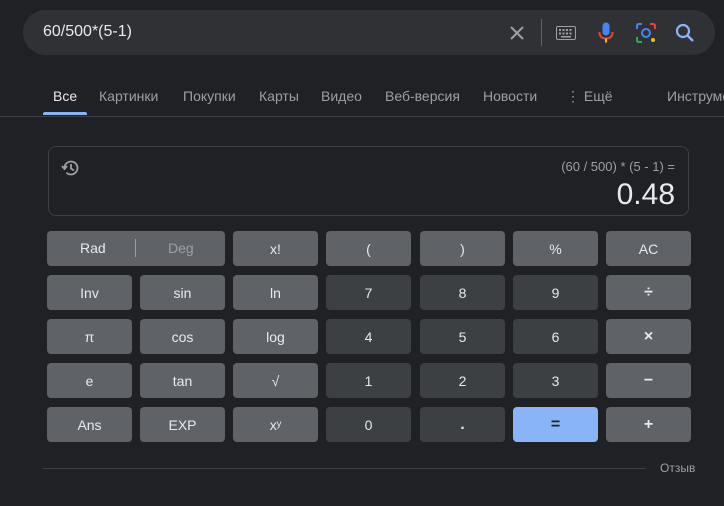 This screenshot has width=724, height=506. Describe the element at coordinates (685, 33) in the screenshot. I see `search-icon` at that location.